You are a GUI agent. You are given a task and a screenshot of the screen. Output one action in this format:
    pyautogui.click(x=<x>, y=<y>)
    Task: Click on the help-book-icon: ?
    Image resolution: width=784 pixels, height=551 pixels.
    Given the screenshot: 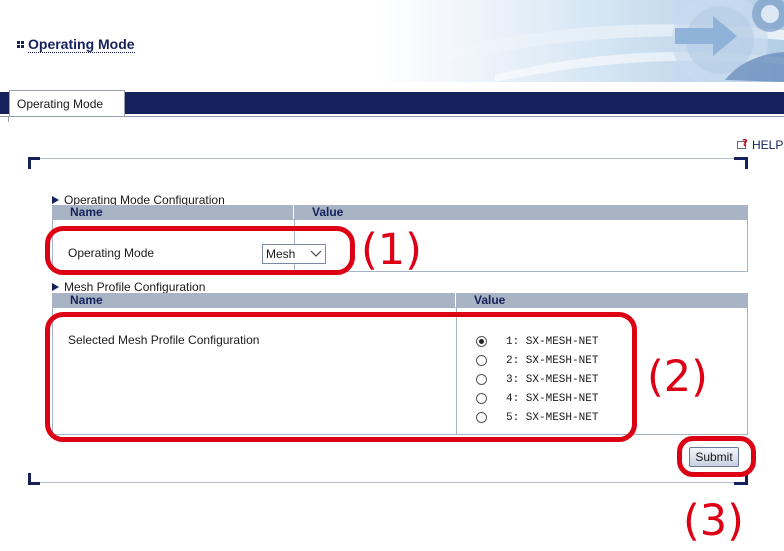 What is the action you would take?
    pyautogui.click(x=743, y=144)
    